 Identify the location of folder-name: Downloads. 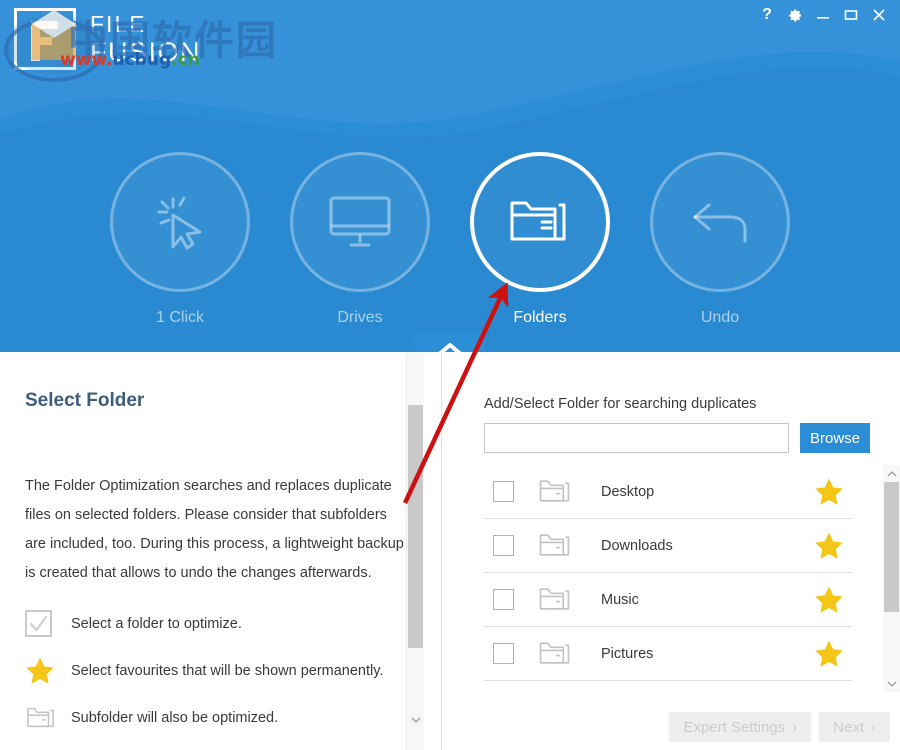
(637, 545).